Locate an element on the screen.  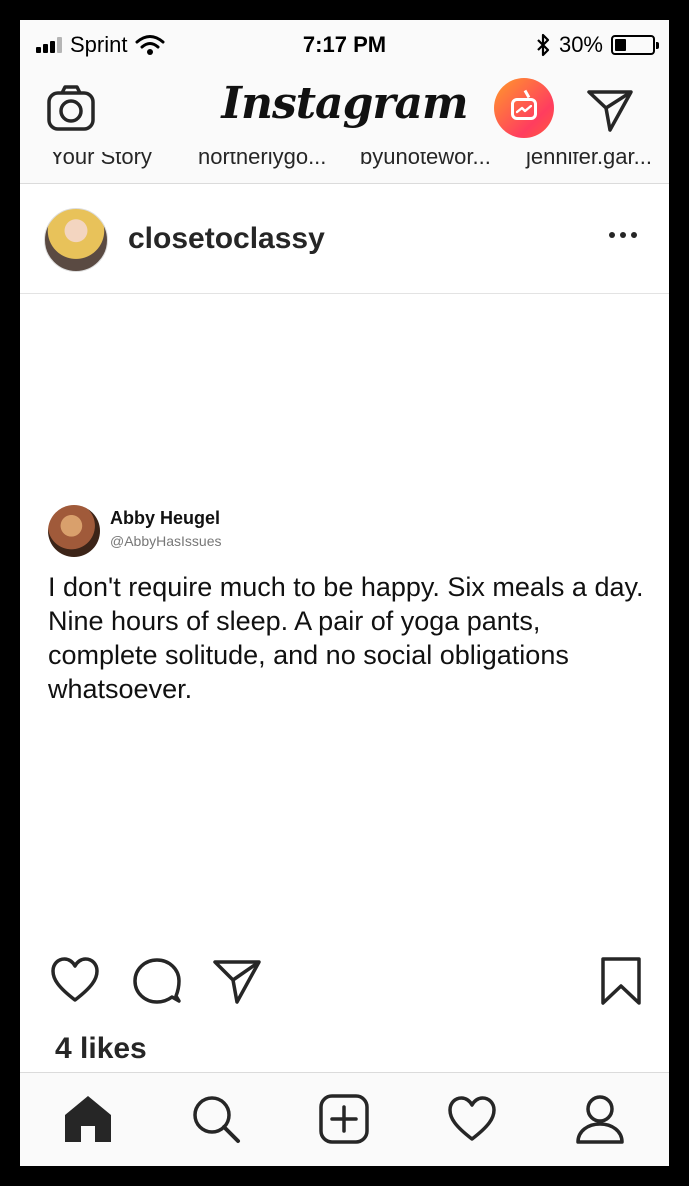
heart-icon is located at coordinates (75, 981).